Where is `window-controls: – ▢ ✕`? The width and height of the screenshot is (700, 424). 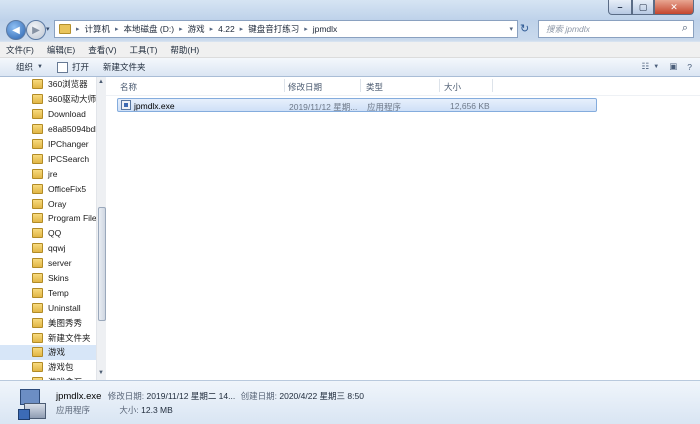
window-controls: – ▢ ✕ is located at coordinates (651, 7).